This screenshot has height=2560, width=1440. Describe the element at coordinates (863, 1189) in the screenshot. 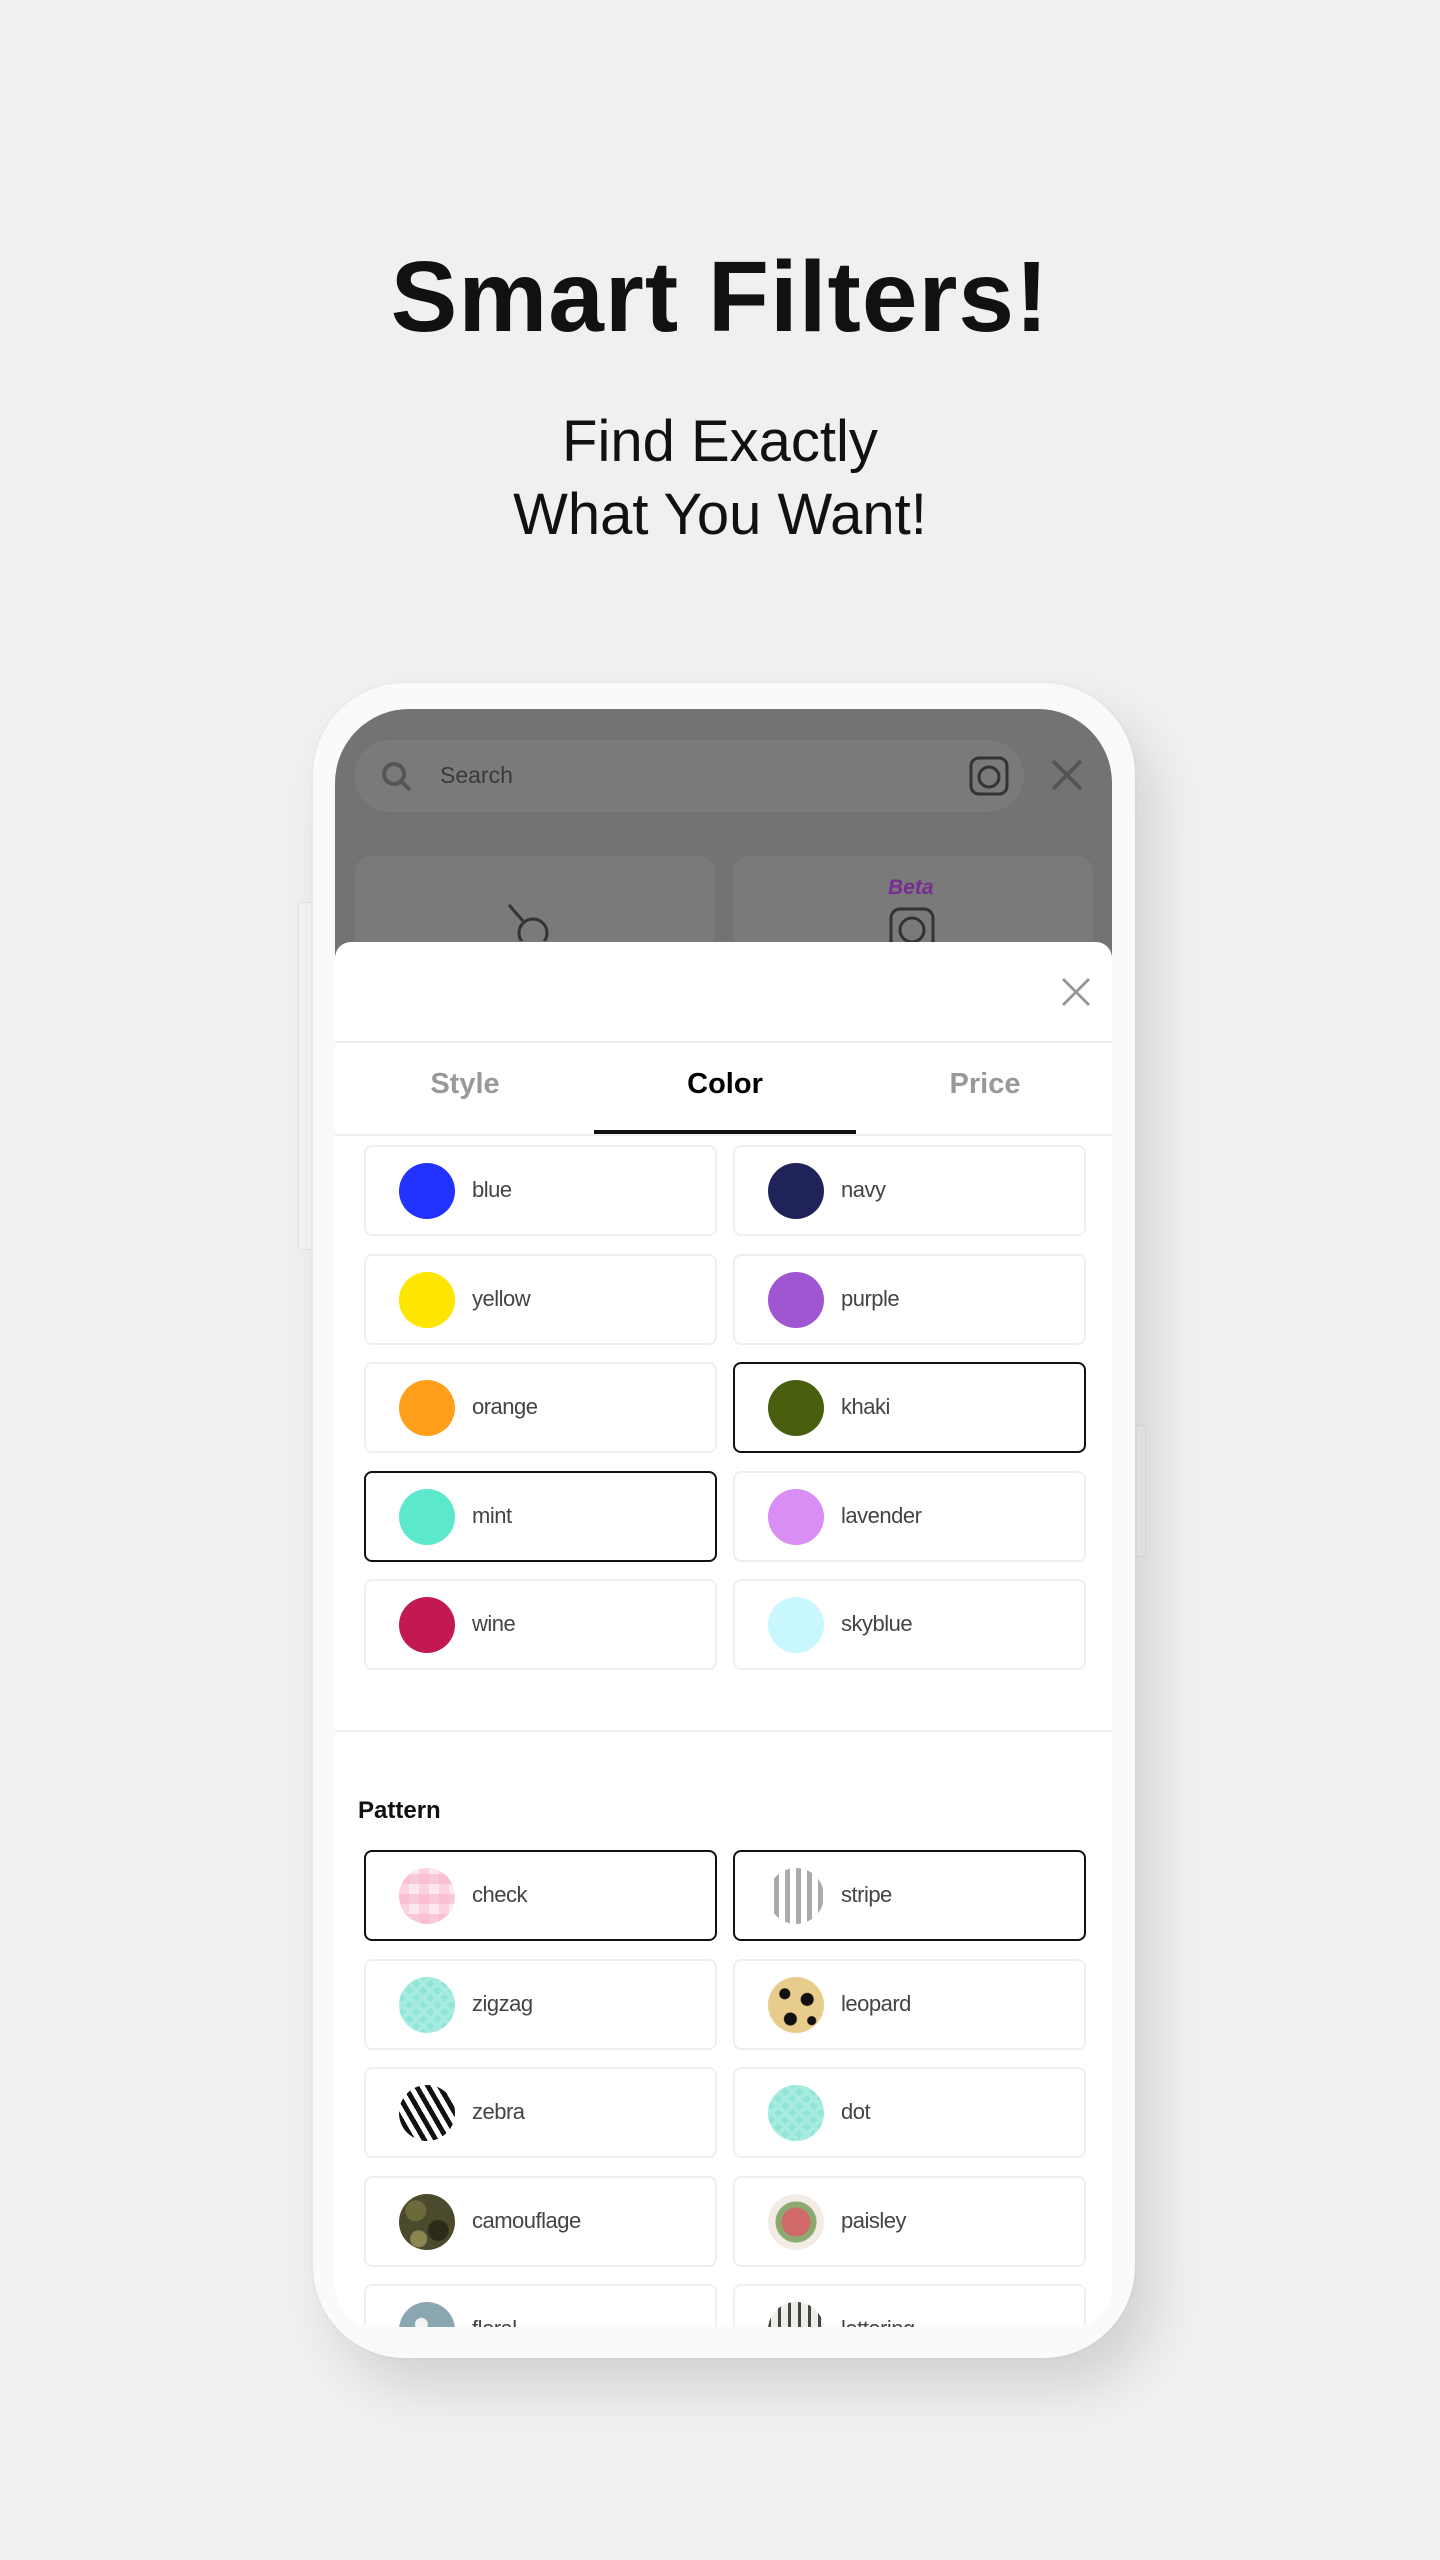

I see `option-label: navy` at that location.